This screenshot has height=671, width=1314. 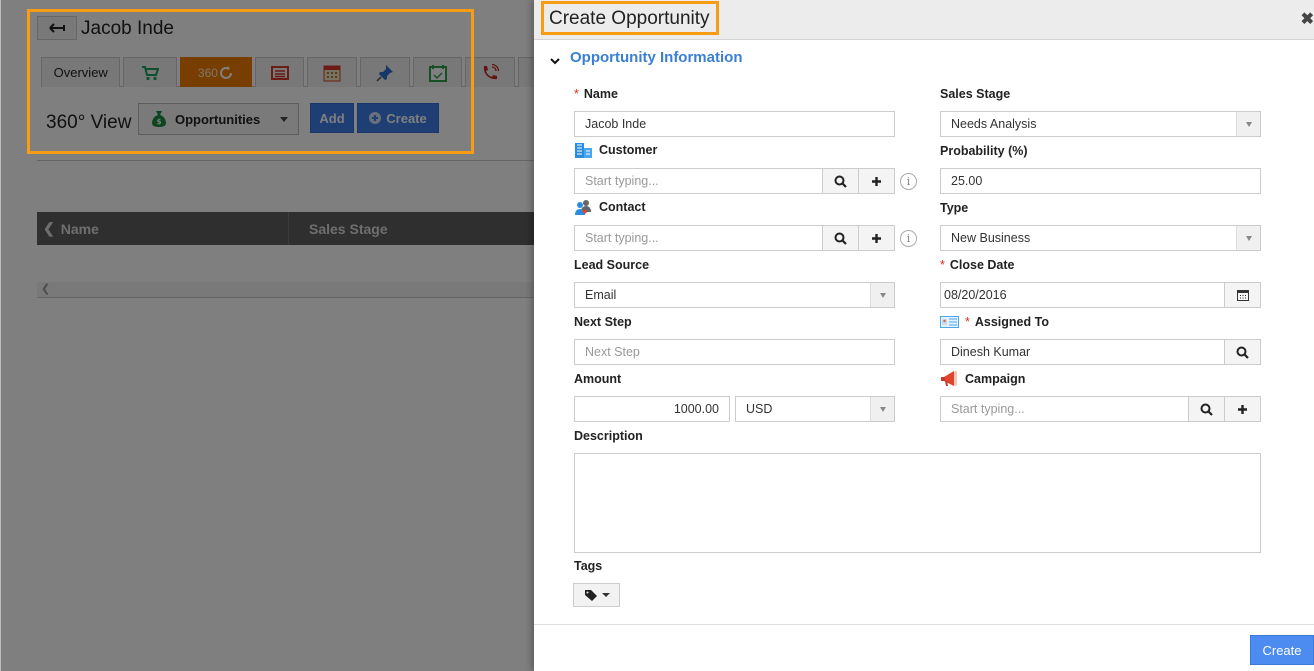 What do you see at coordinates (398, 118) in the screenshot?
I see `create-record-button: Create` at bounding box center [398, 118].